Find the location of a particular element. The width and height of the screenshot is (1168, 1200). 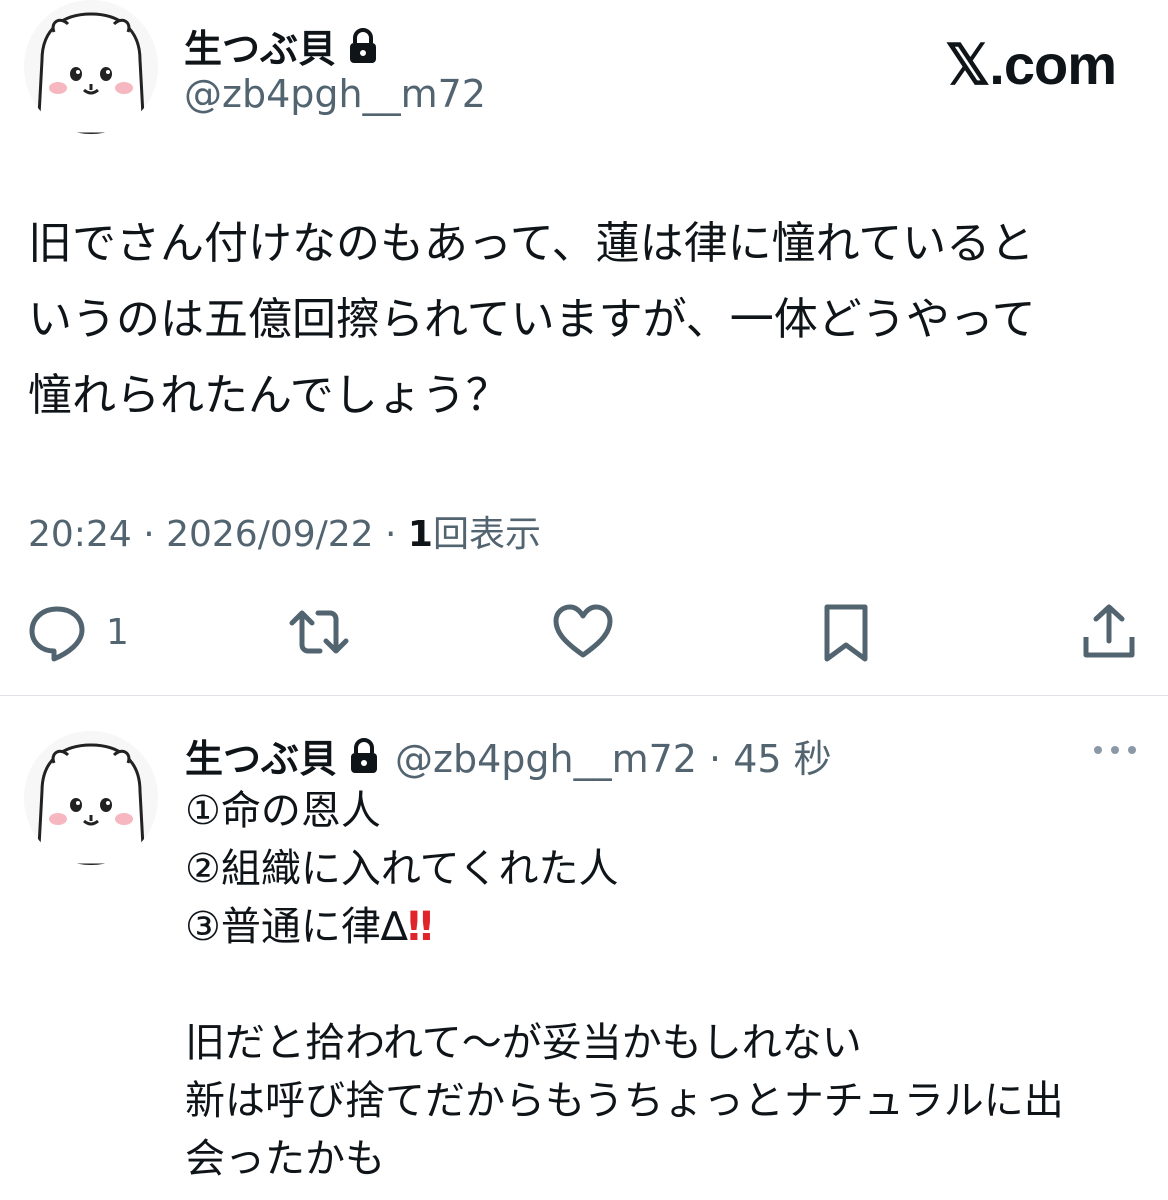

bookmark-icon is located at coordinates (846, 633).